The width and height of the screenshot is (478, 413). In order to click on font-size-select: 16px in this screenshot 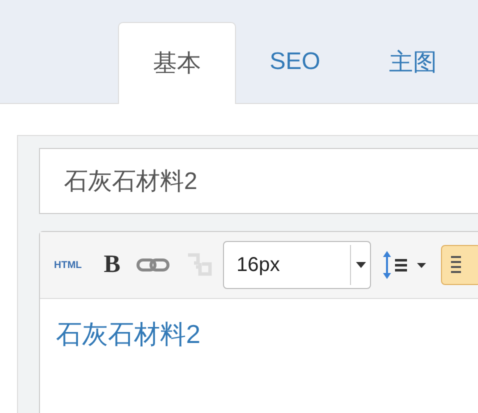, I will do `click(297, 265)`.